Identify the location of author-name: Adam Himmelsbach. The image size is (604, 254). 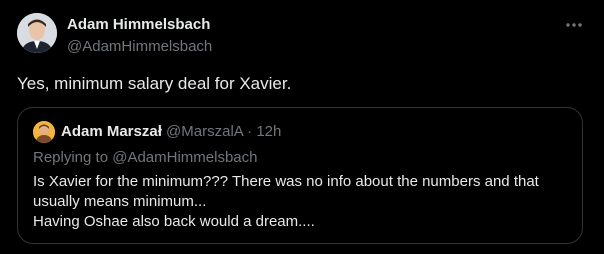
(138, 25).